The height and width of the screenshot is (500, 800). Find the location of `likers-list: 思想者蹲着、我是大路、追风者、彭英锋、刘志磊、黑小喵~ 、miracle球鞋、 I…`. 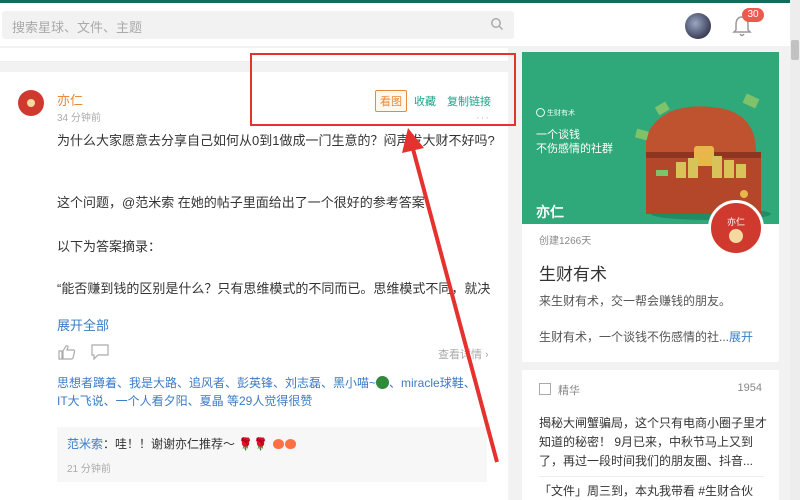

likers-list: 思想者蹲着、我是大路、追风者、彭英锋、刘志磊、黑小喵~ 、miracle球鞋、 I… is located at coordinates (267, 392).